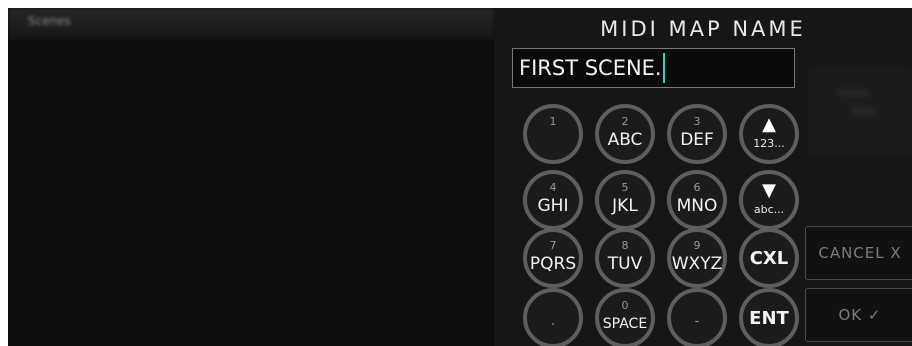  What do you see at coordinates (553, 121) in the screenshot?
I see `key-1-number: 1` at bounding box center [553, 121].